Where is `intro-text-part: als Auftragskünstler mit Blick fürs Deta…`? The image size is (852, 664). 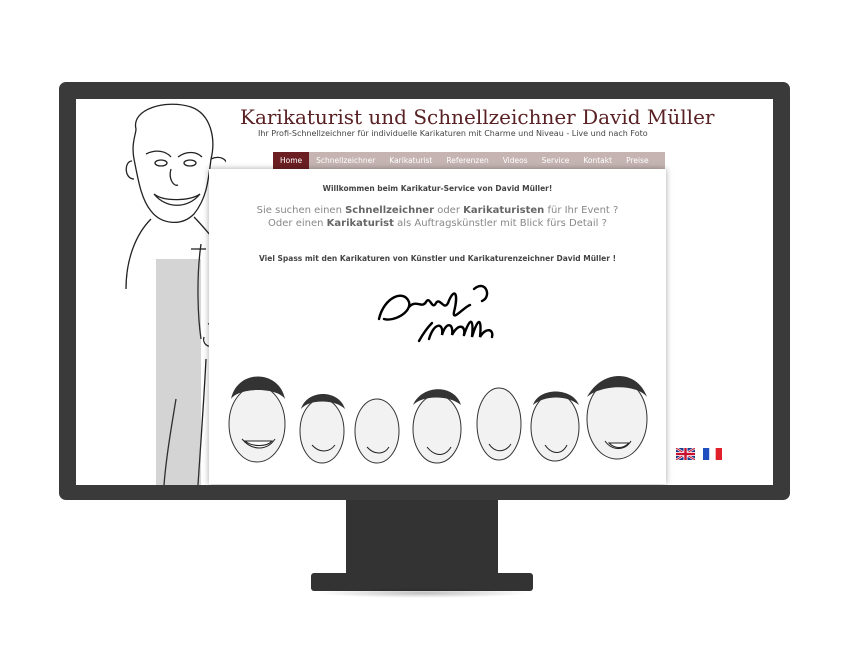
intro-text-part: als Auftragskünstler mit Blick fürs Deta… is located at coordinates (500, 223).